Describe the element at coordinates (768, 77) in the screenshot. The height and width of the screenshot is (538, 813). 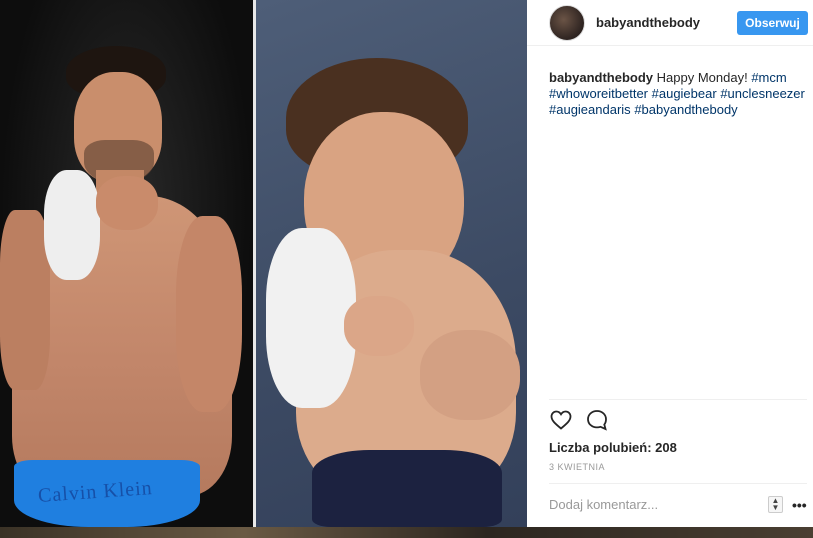
I see `hashtag-link: #mcm` at that location.